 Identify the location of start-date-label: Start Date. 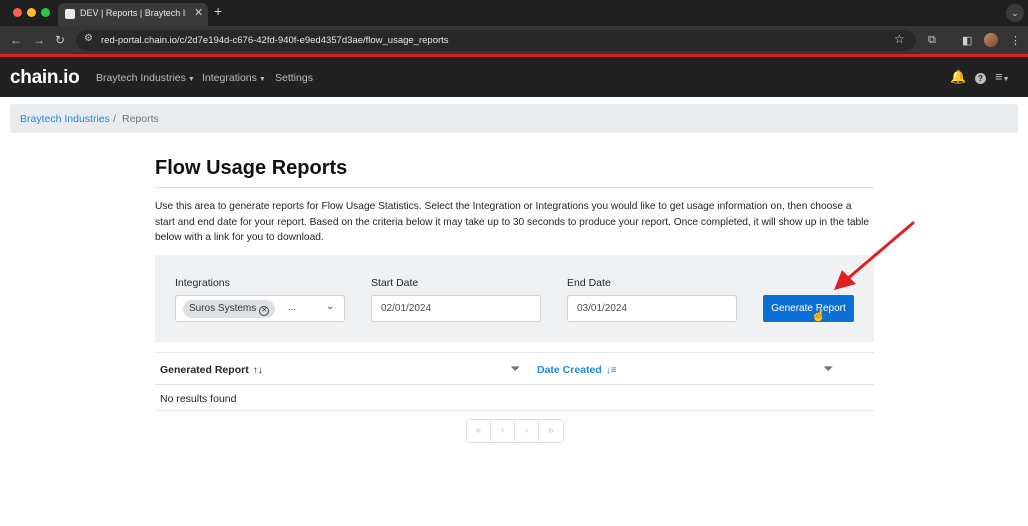
(395, 283).